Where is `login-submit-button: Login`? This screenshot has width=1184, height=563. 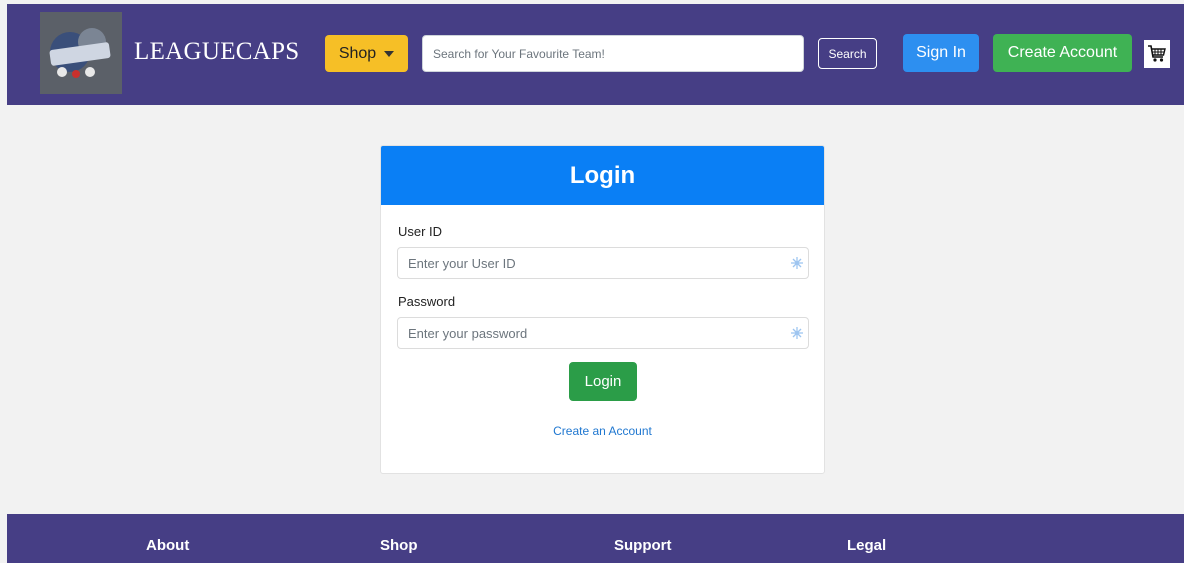 login-submit-button: Login is located at coordinates (603, 381).